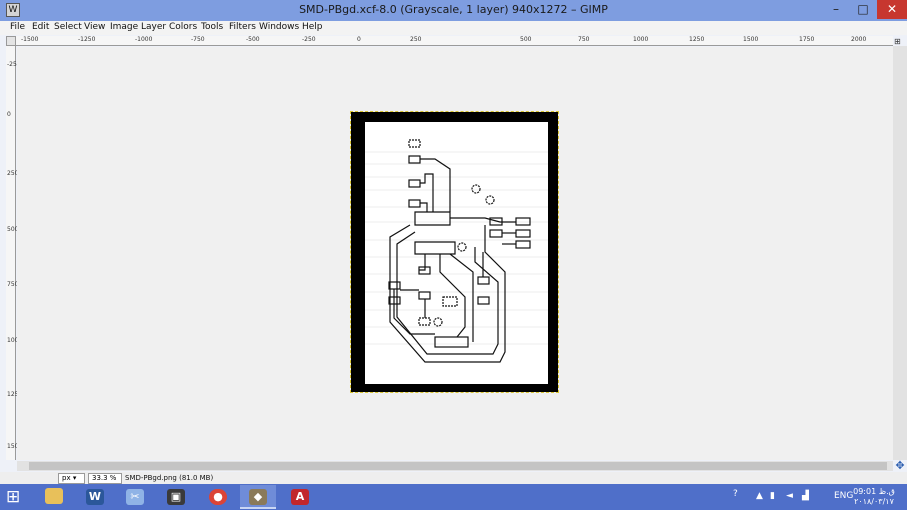 This screenshot has width=907, height=510. Describe the element at coordinates (94, 27) in the screenshot. I see `menu-view: View` at that location.